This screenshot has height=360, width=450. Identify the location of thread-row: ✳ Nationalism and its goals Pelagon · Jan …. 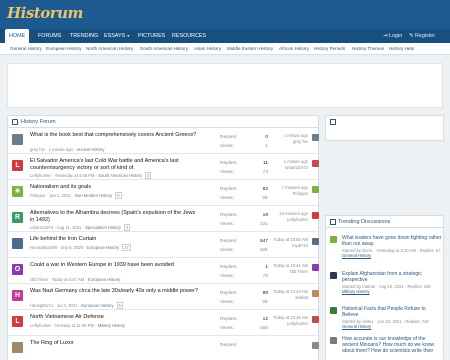
(163, 193).